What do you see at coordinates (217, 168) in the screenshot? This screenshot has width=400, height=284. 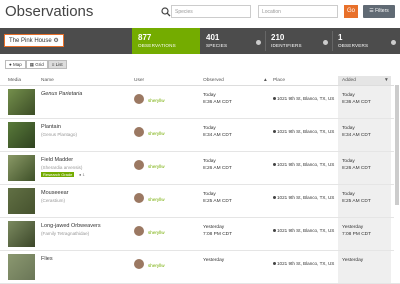 I see `observed-time: 8:26 AM CDT` at bounding box center [217, 168].